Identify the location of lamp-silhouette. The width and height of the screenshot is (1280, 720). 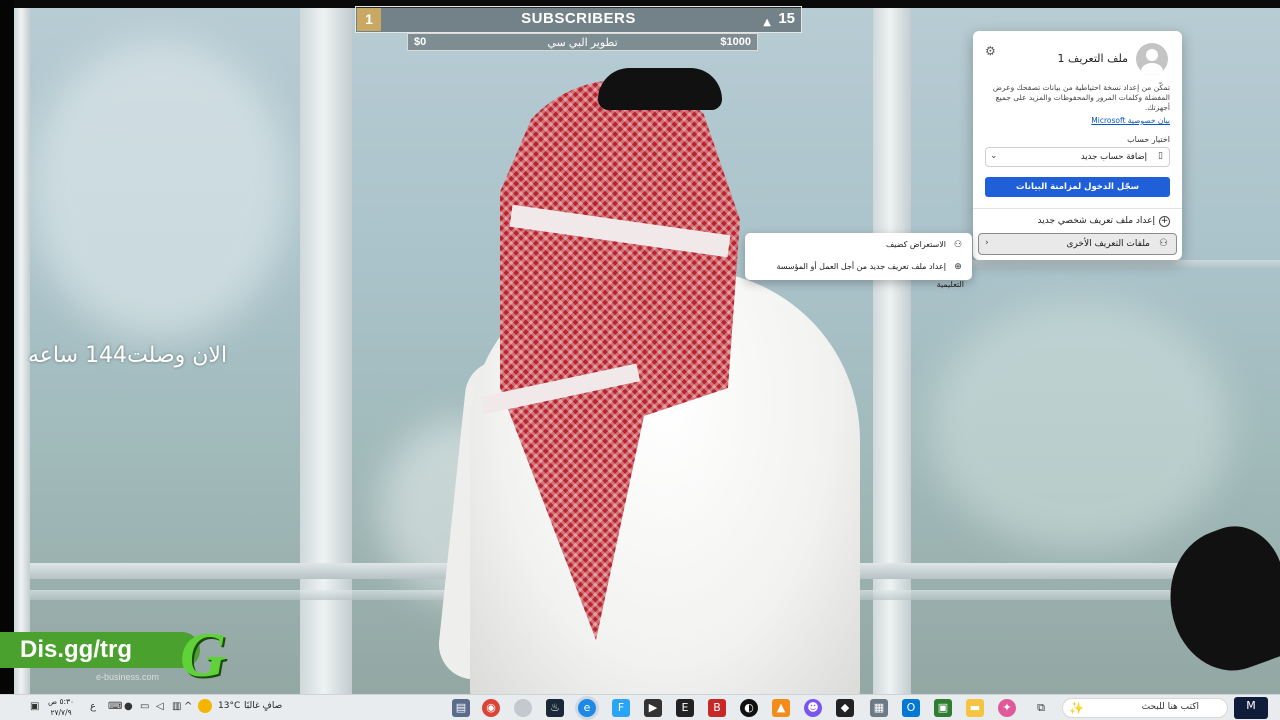
(1214, 600).